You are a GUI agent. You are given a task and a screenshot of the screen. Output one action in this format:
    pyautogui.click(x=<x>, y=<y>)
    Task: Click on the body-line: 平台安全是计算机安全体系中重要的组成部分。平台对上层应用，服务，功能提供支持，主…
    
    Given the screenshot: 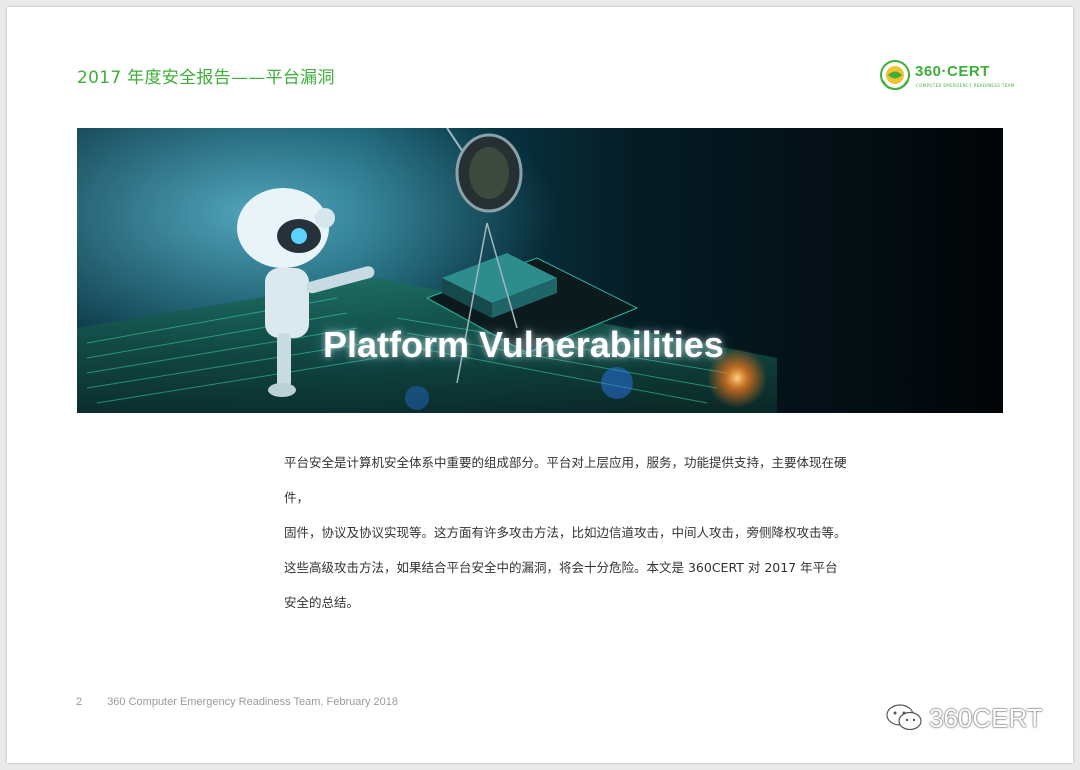 What is the action you would take?
    pyautogui.click(x=565, y=480)
    